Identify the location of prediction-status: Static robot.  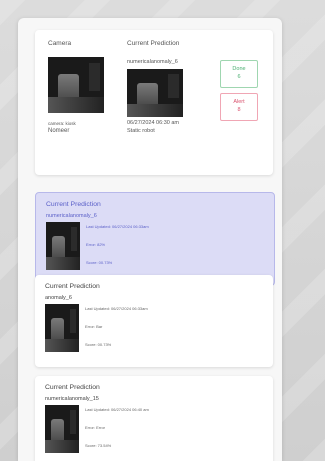
(141, 131).